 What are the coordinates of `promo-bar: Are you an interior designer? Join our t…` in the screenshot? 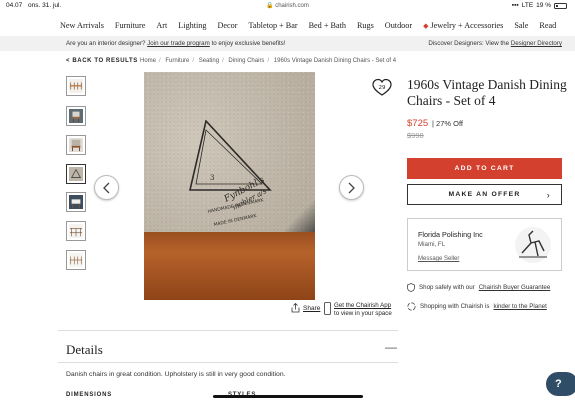 It's located at (287, 43).